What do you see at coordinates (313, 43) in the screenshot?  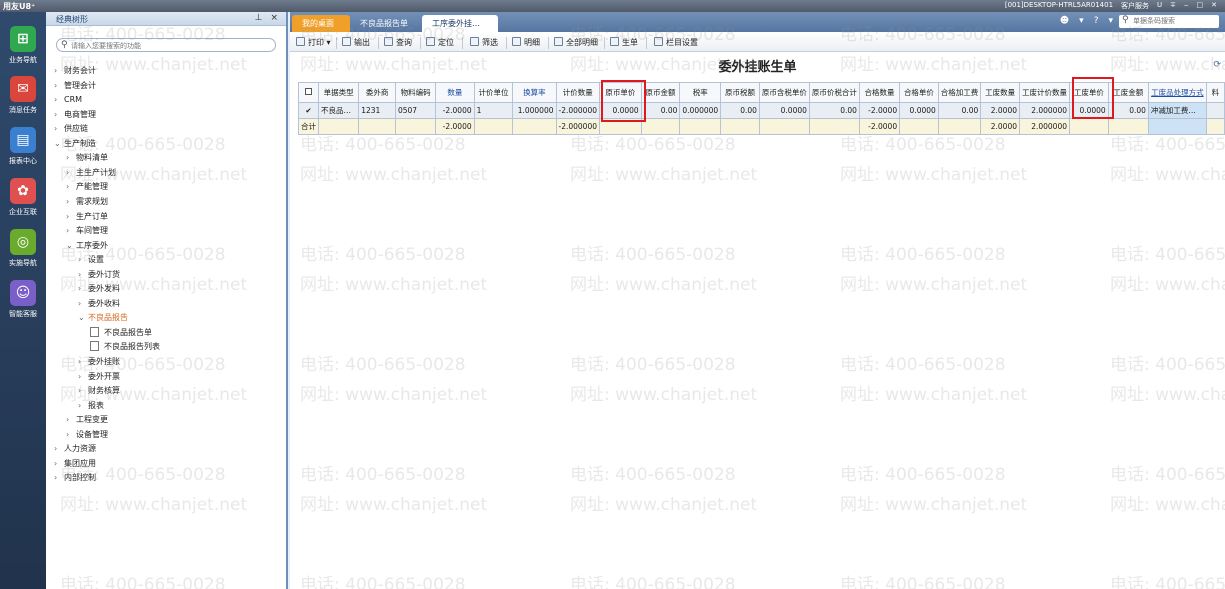 I see `print-button: 打印 ▾` at bounding box center [313, 43].